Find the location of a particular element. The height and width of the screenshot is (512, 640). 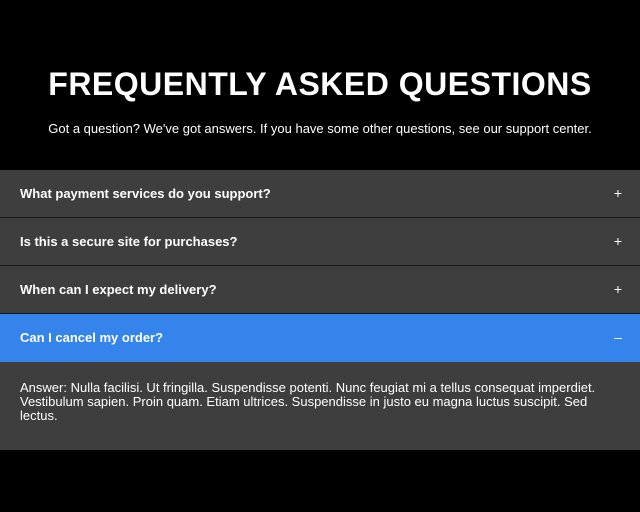

faq-question-label: Can I cancel my order? is located at coordinates (92, 337).